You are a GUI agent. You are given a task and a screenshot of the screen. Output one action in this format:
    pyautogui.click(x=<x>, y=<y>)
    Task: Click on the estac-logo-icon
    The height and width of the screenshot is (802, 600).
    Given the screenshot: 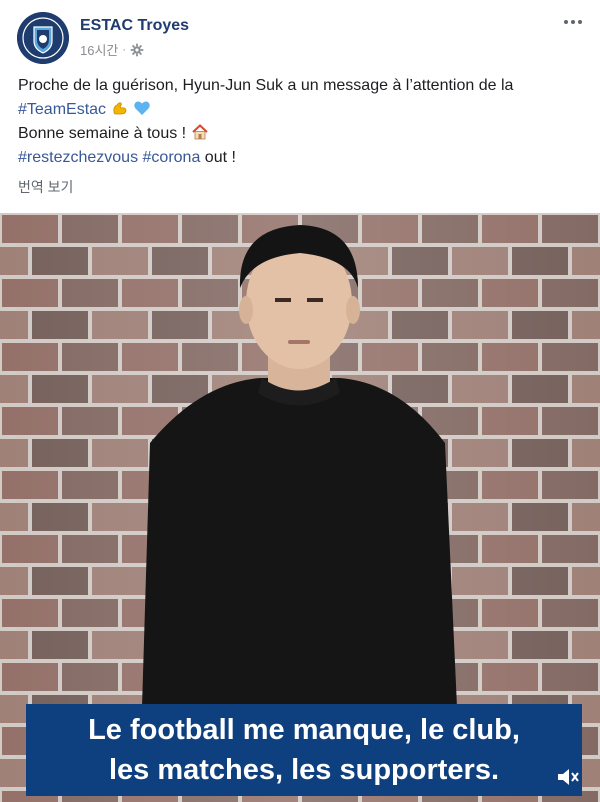 What is the action you would take?
    pyautogui.click(x=43, y=38)
    